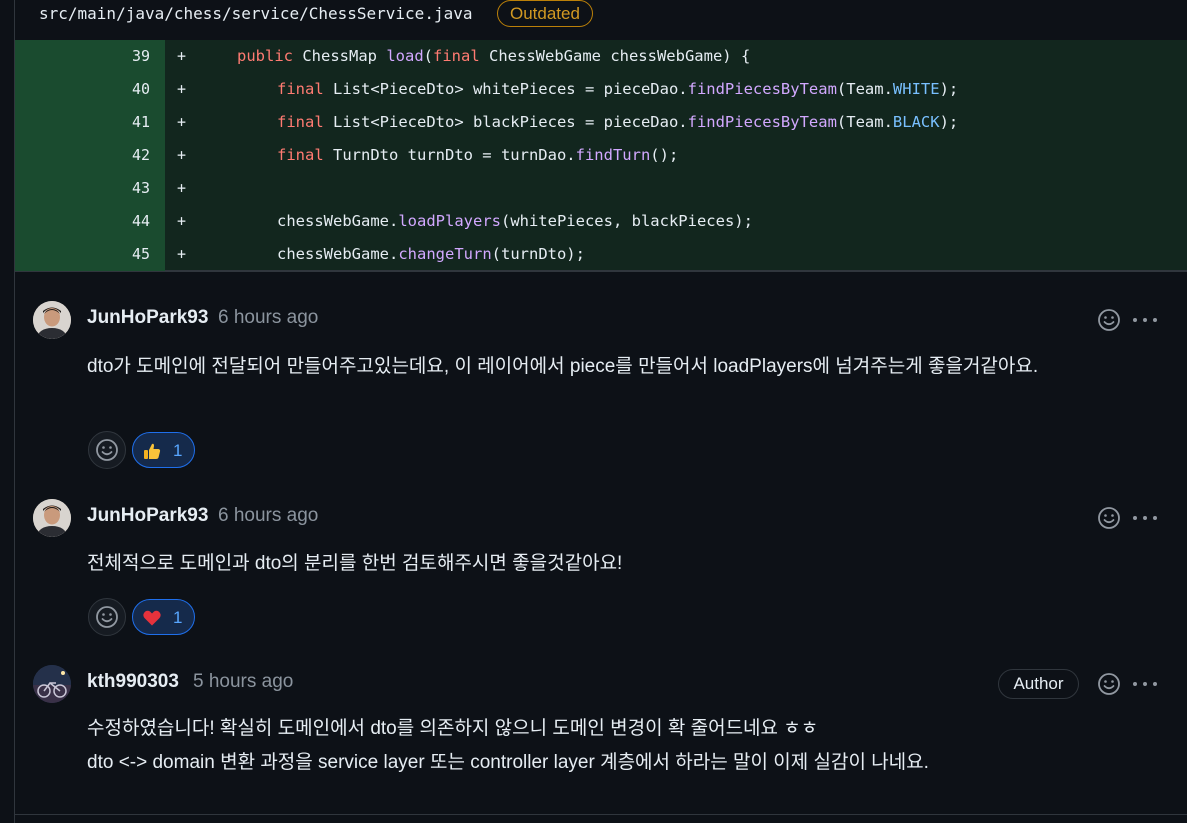  What do you see at coordinates (613, 155) in the screenshot?
I see `code-function: findTurn` at bounding box center [613, 155].